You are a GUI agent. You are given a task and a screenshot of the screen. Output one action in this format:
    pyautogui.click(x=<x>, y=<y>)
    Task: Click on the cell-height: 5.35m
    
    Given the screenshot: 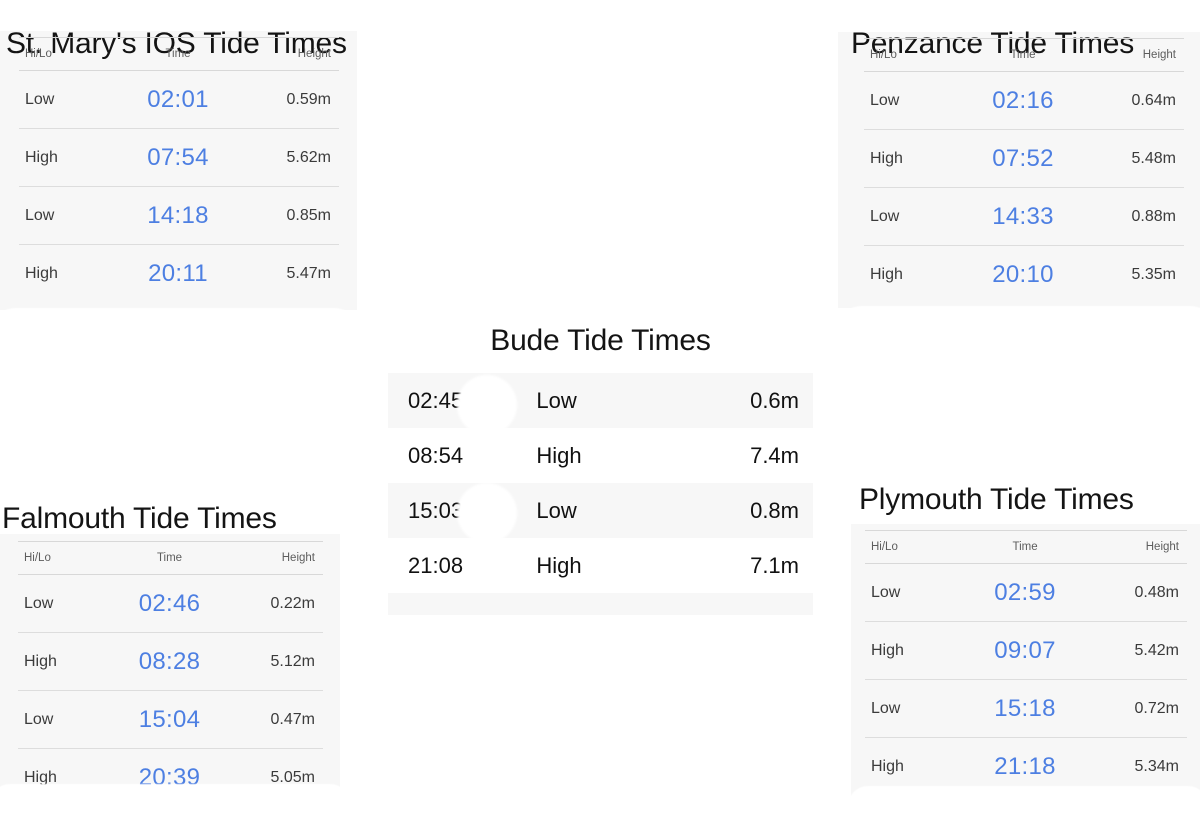 What is the action you would take?
    pyautogui.click(x=1153, y=274)
    